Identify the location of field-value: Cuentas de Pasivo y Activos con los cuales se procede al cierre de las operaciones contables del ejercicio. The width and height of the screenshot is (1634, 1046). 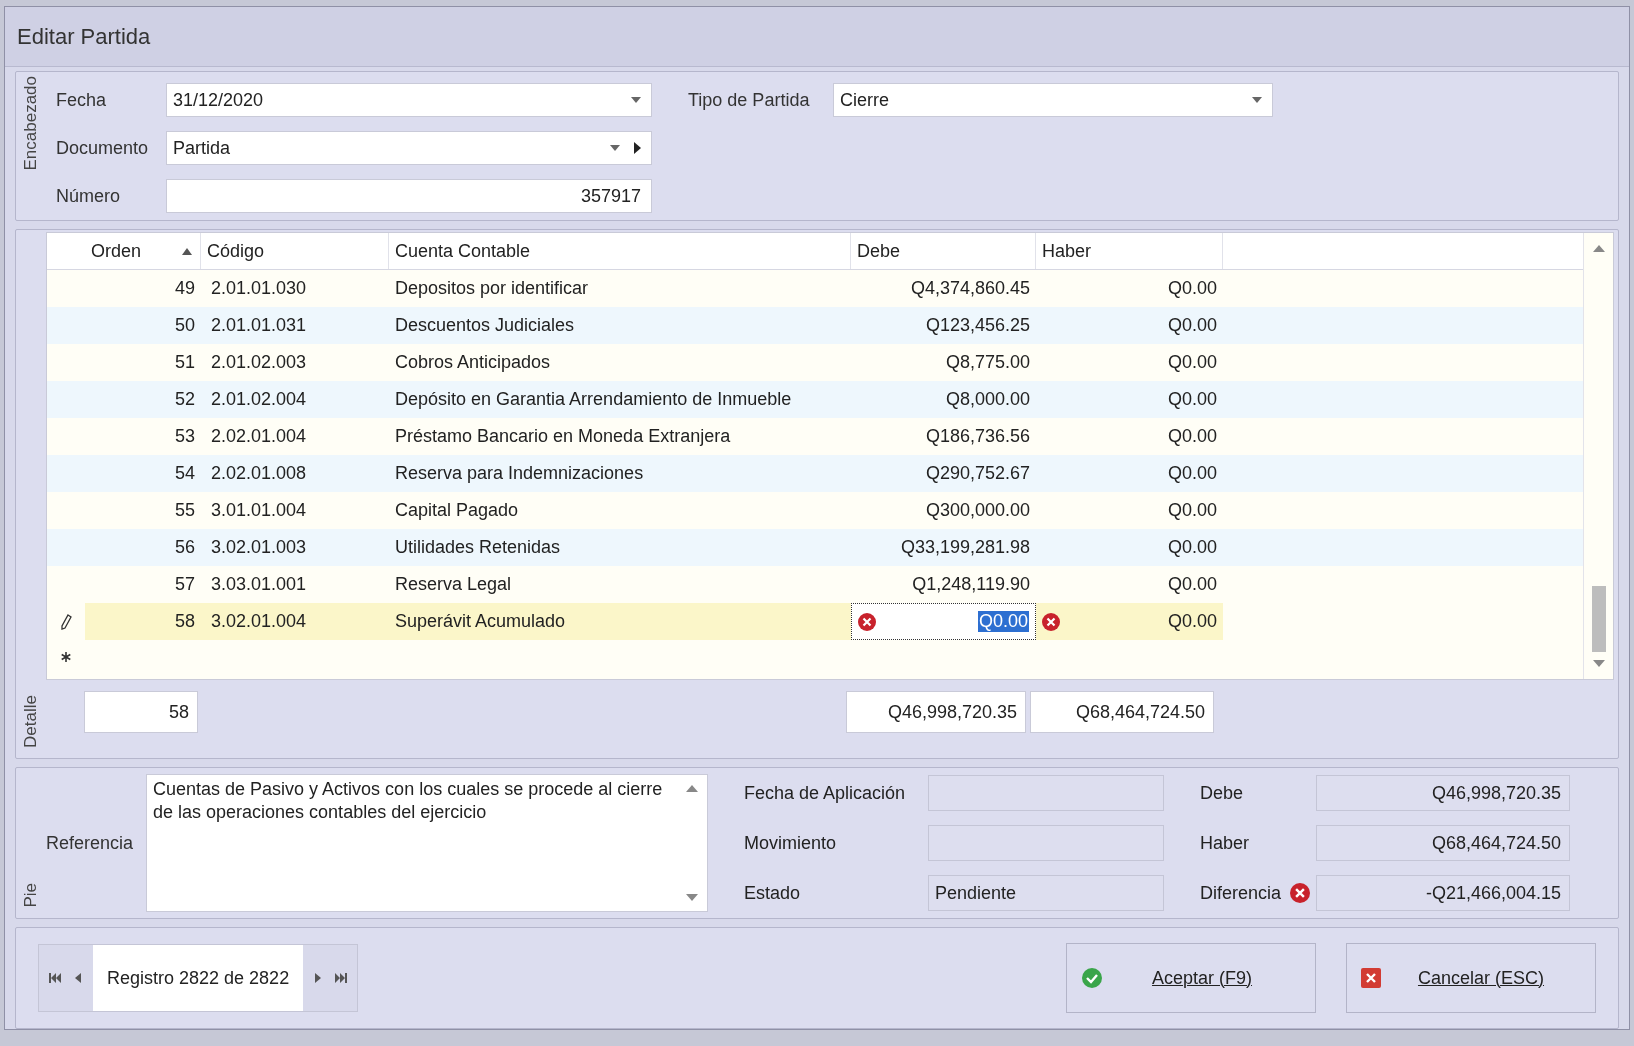
(408, 801).